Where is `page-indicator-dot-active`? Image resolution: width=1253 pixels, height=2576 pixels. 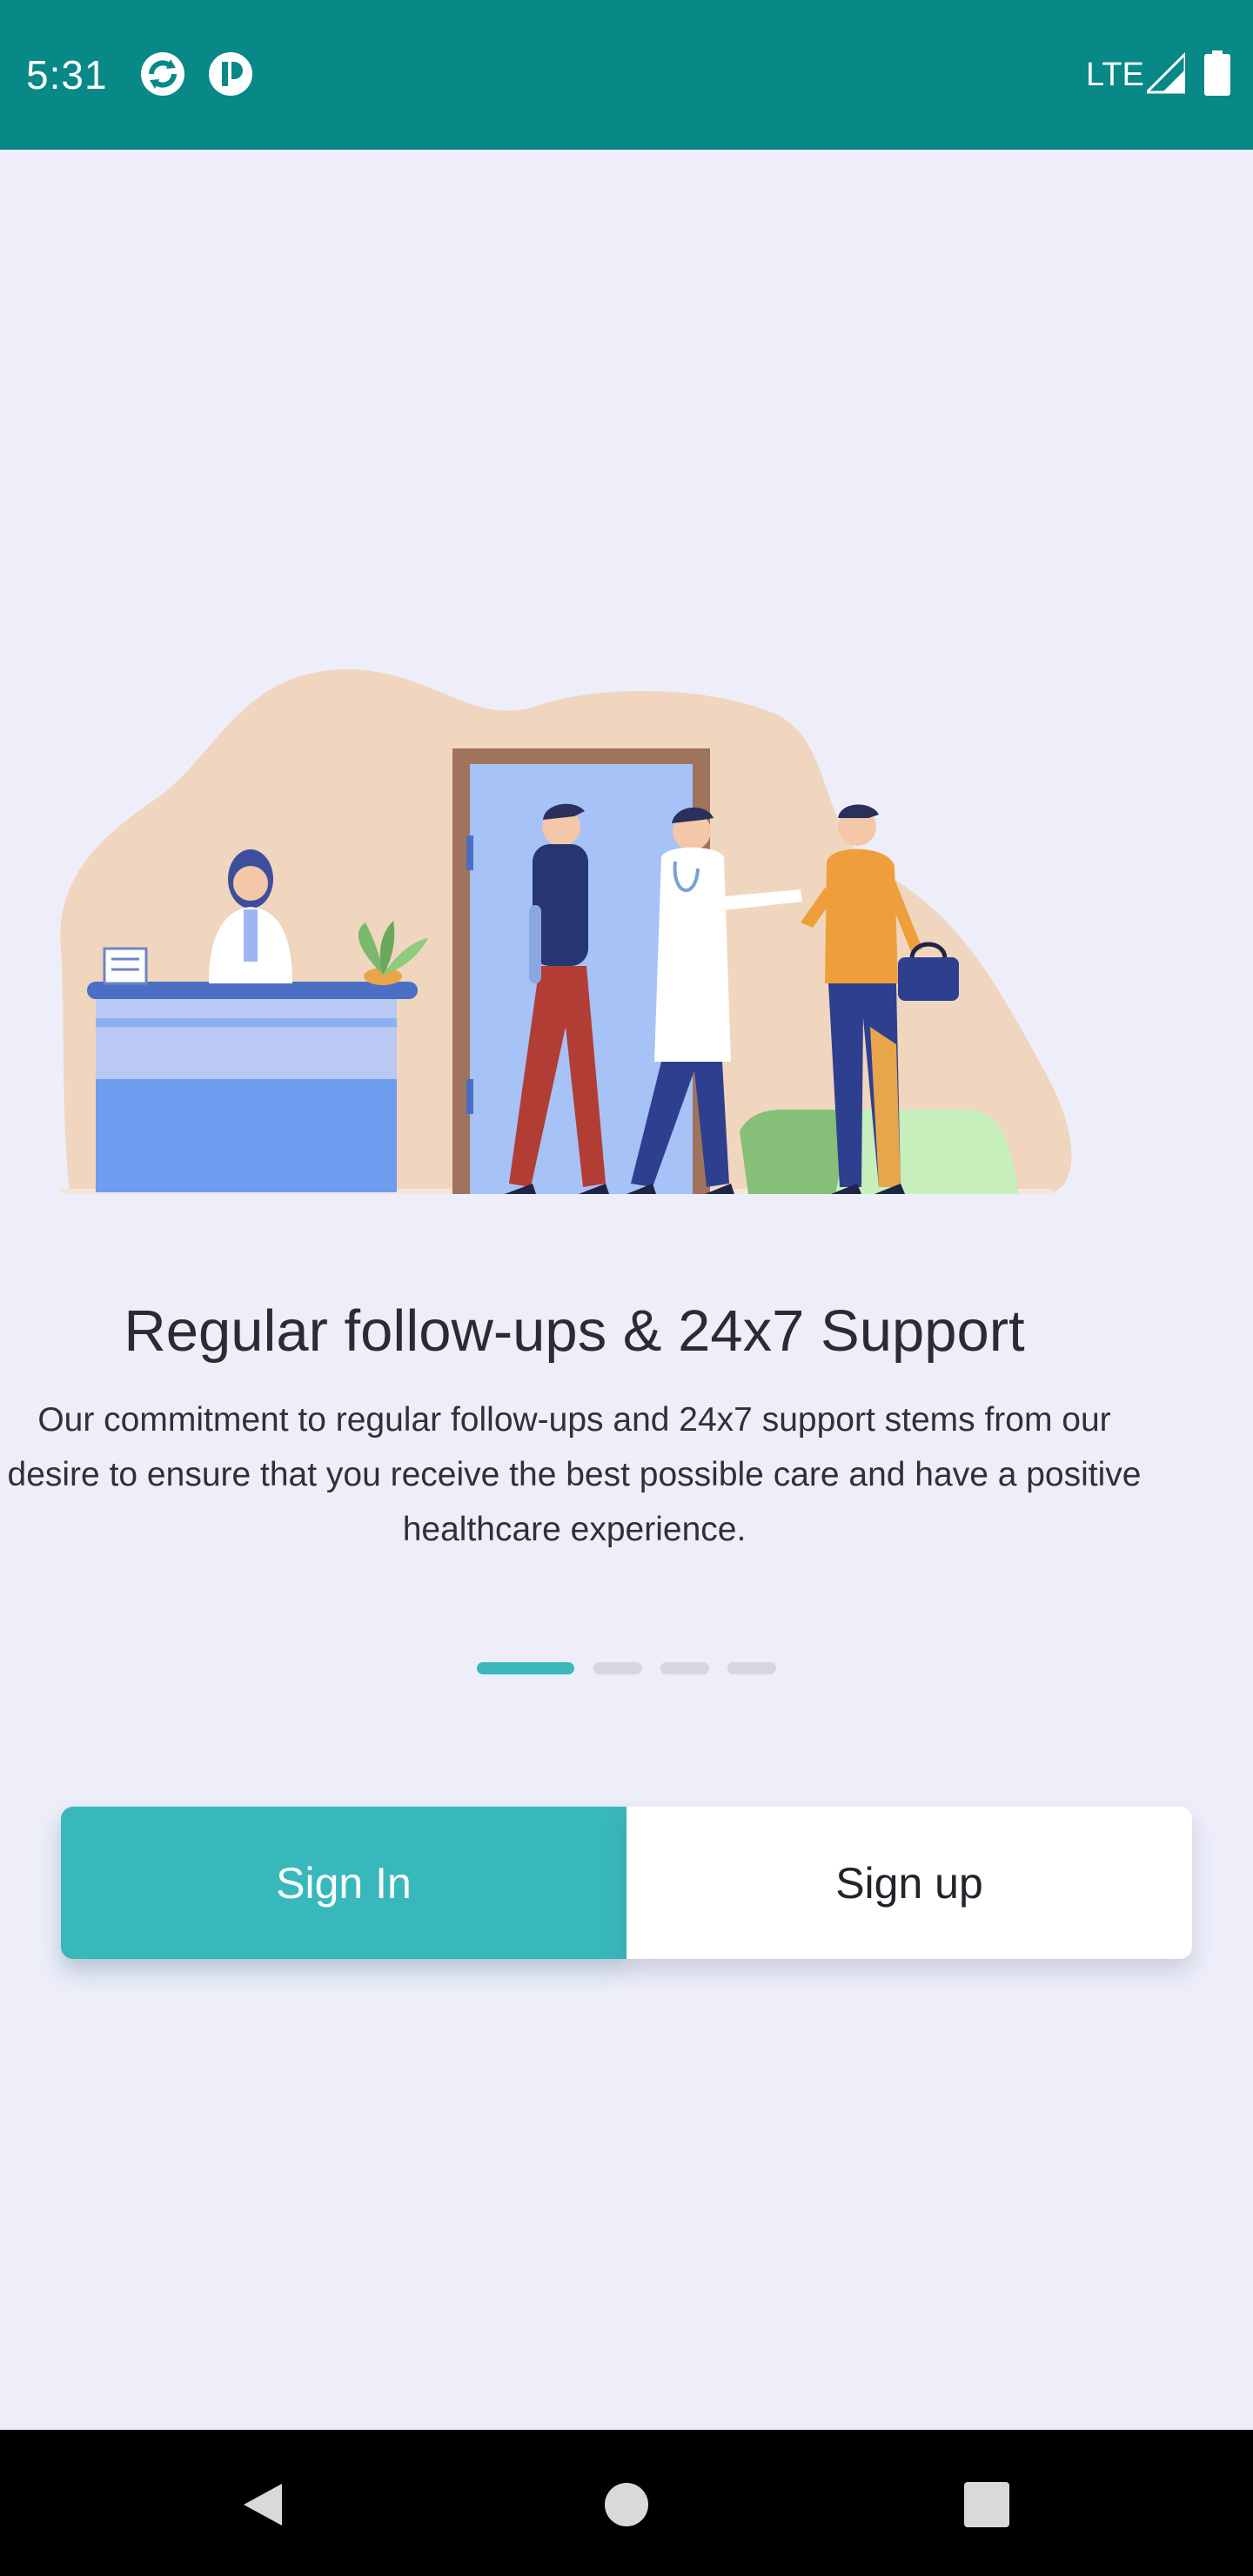
page-indicator-dot-active is located at coordinates (525, 1668).